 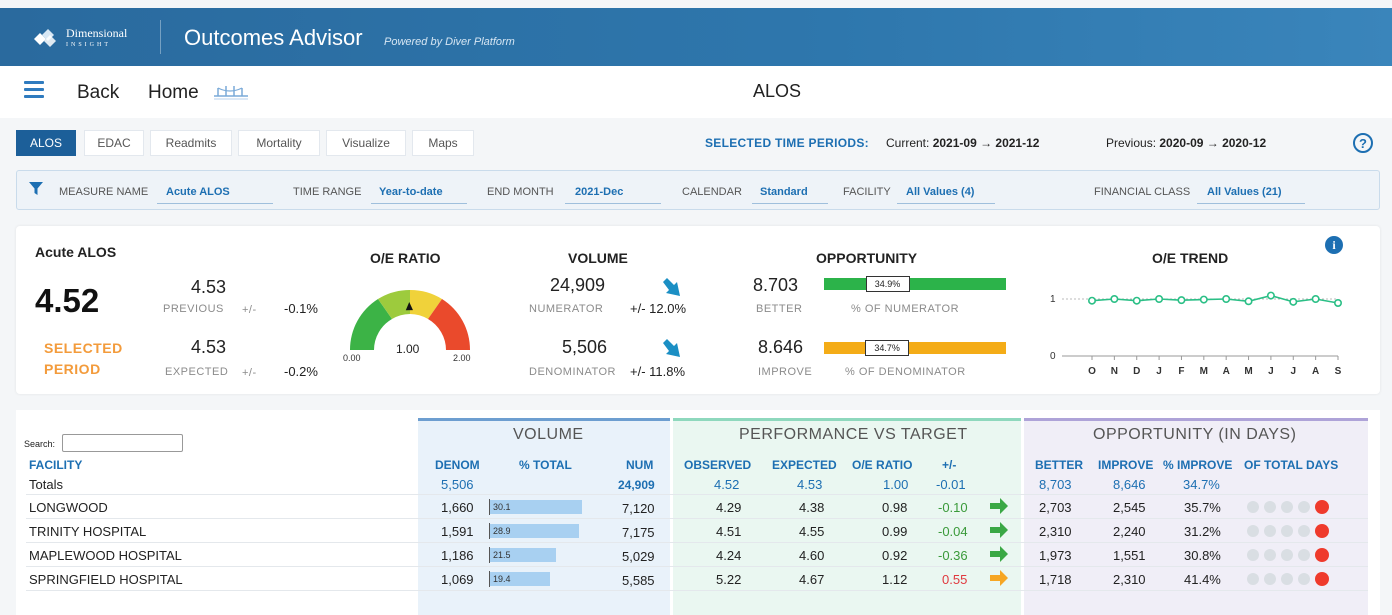 What do you see at coordinates (671, 287) in the screenshot?
I see `down-arrow-icon` at bounding box center [671, 287].